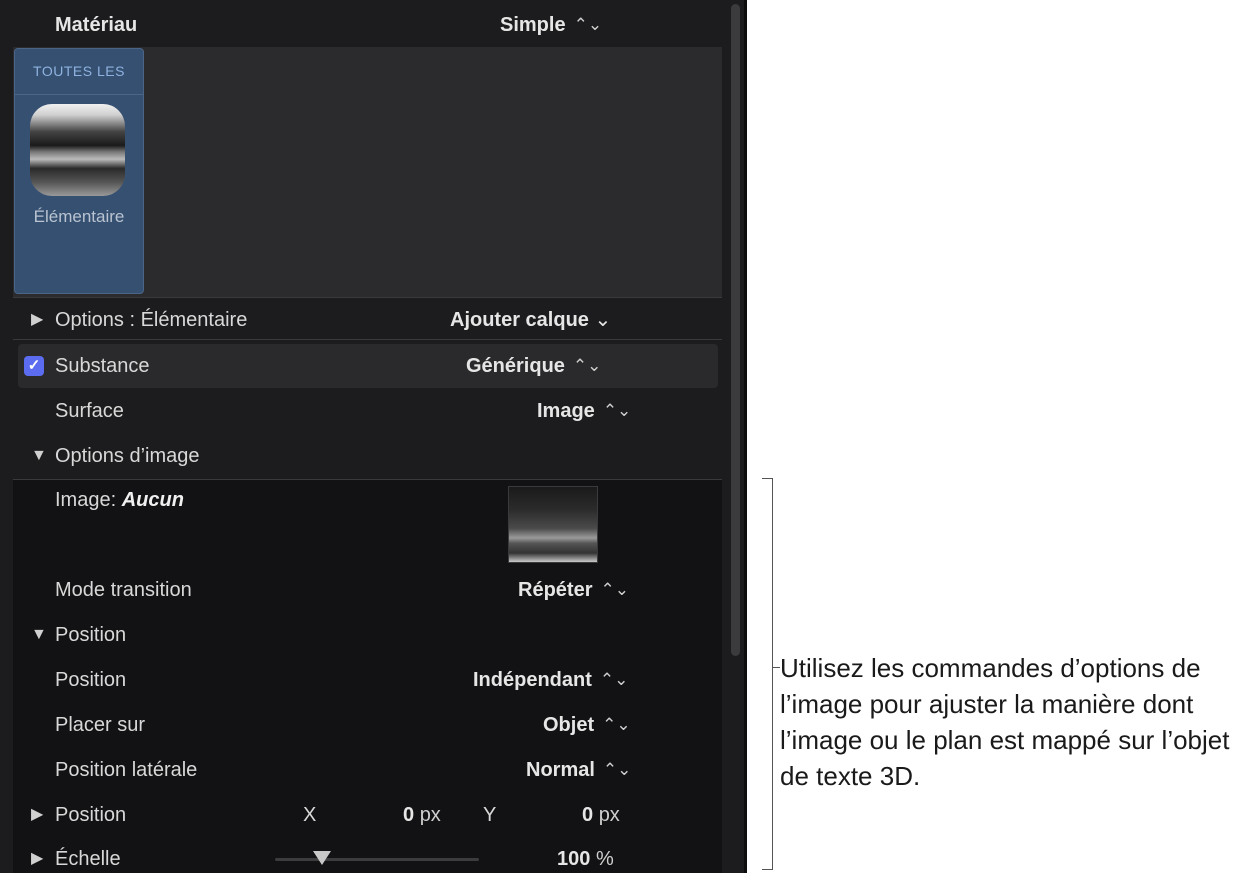 This screenshot has width=1239, height=873. Describe the element at coordinates (555, 590) in the screenshot. I see `transition-value: Répéter` at that location.